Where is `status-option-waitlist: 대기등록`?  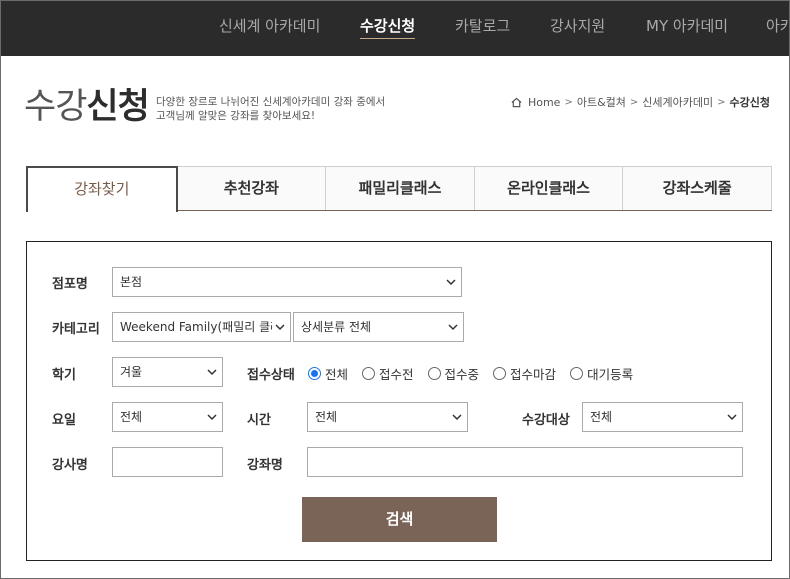 status-option-waitlist: 대기등록 is located at coordinates (610, 374).